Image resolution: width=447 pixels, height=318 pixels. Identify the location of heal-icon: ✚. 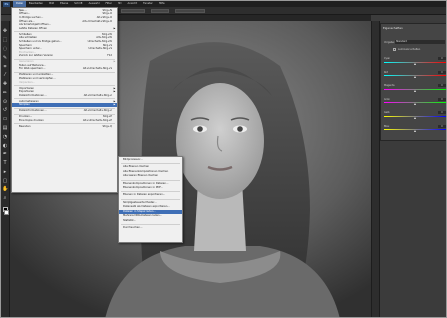
(5, 84).